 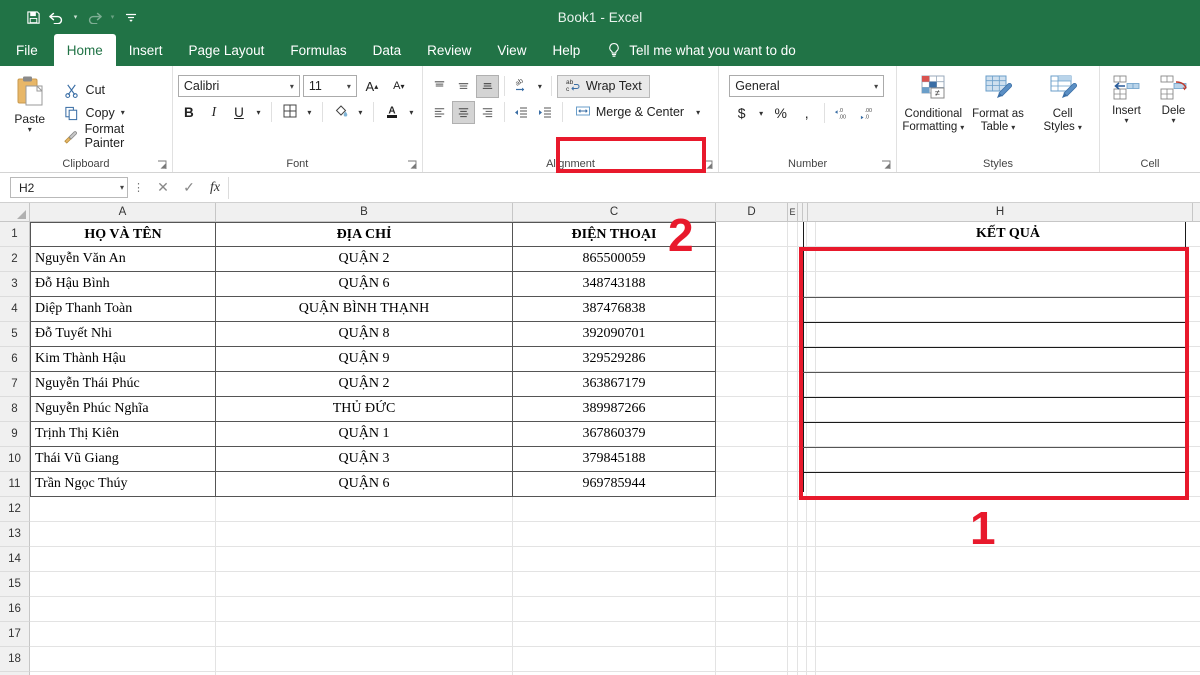 I want to click on cell-C13, so click(x=614, y=534).